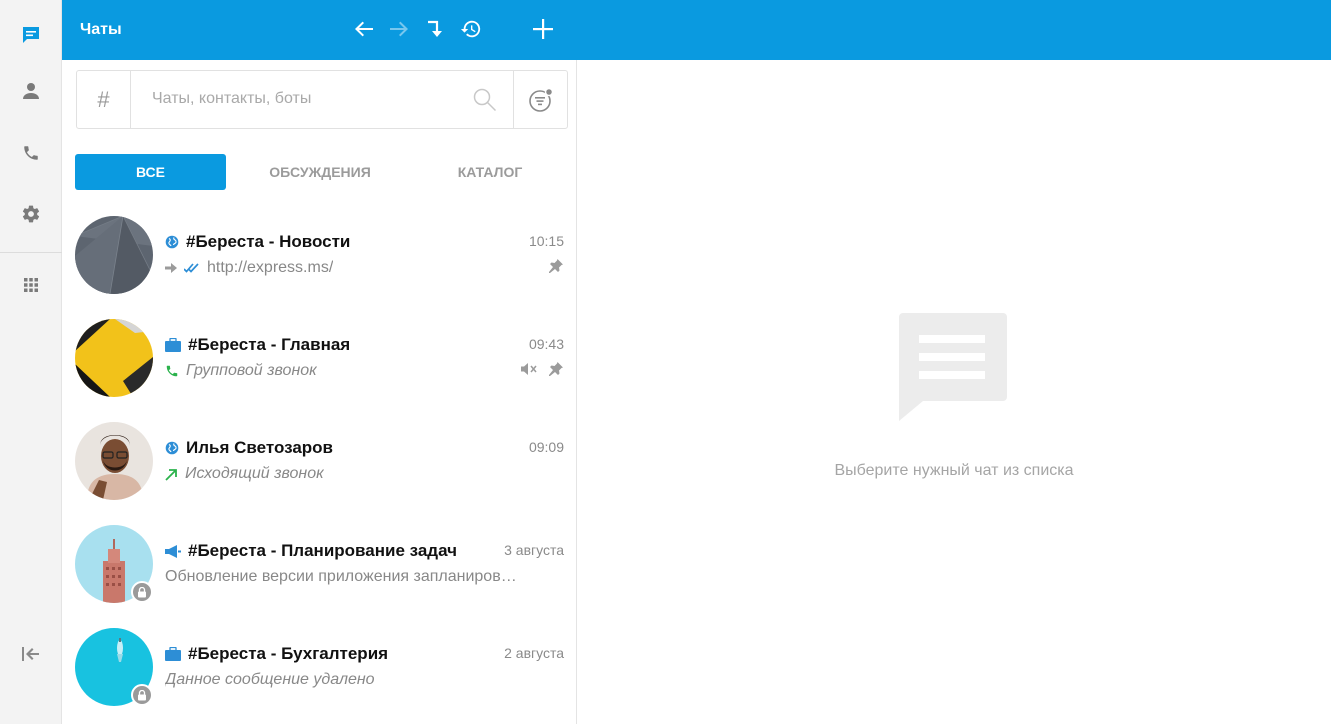 This screenshot has width=1331, height=724. I want to click on chat-title-row: #Береста - Бухгалтерия, so click(276, 654).